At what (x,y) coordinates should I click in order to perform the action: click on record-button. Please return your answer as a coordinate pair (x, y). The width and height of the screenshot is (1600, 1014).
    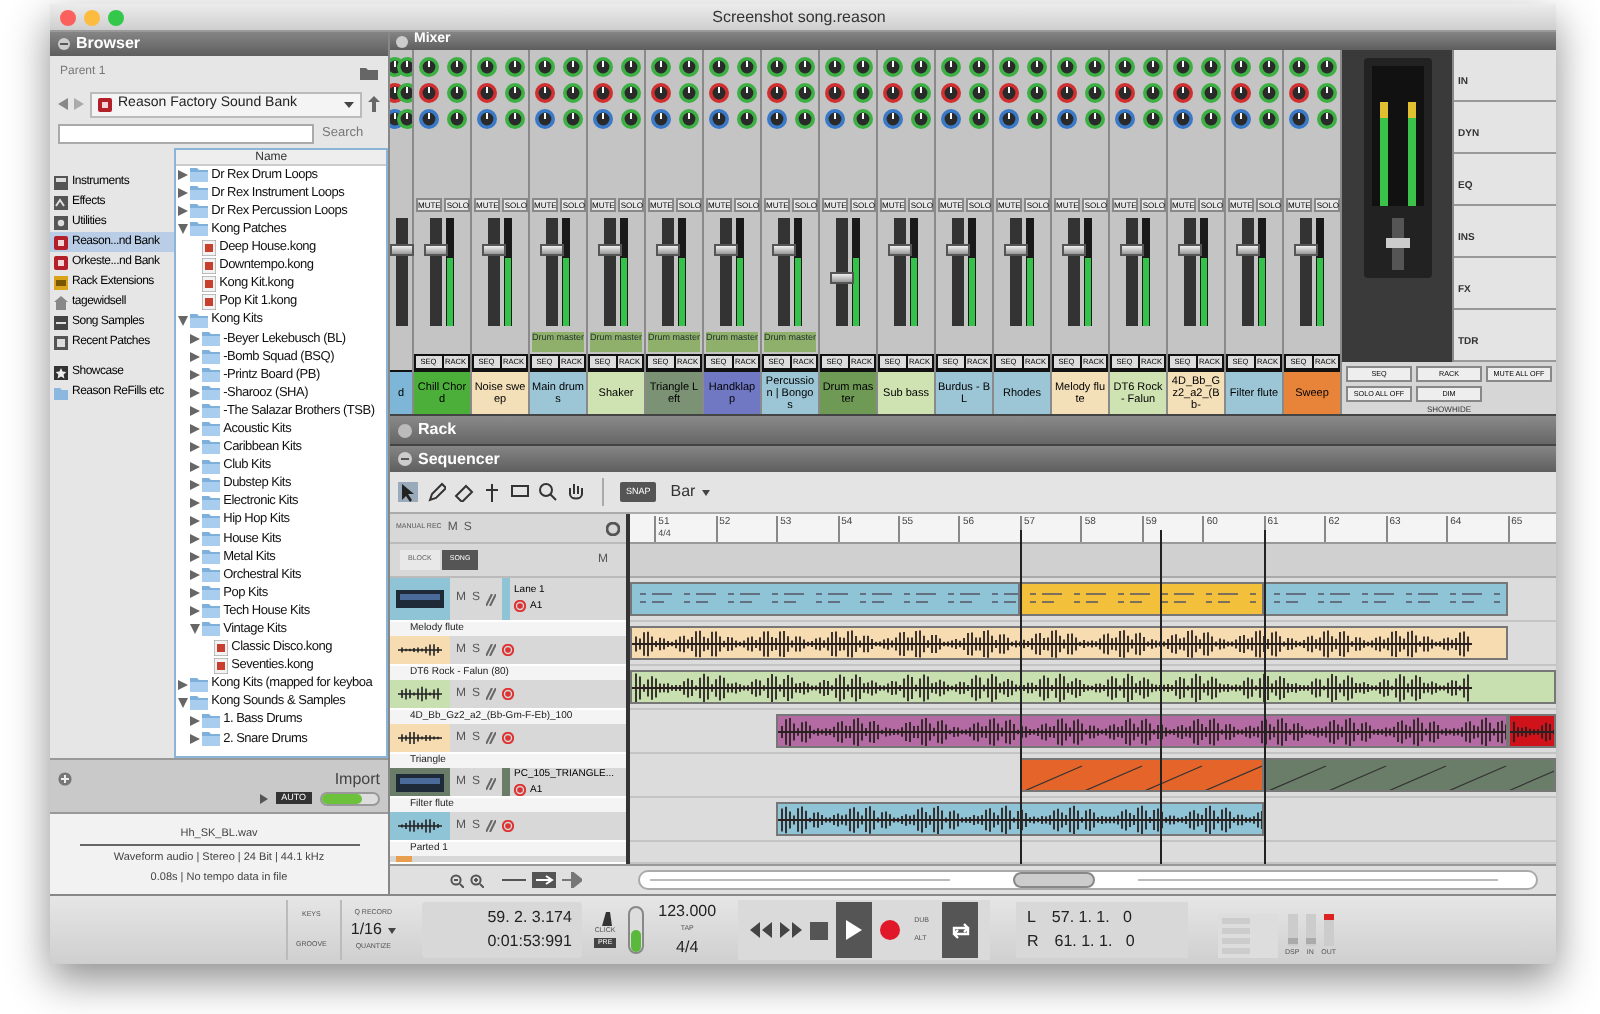
    Looking at the image, I should click on (890, 930).